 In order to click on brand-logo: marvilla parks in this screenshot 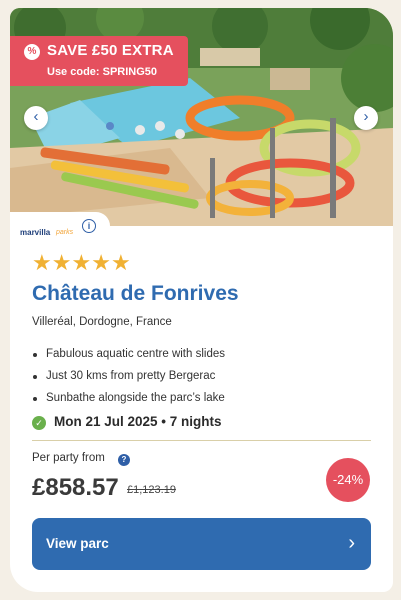, I will do `click(50, 230)`.